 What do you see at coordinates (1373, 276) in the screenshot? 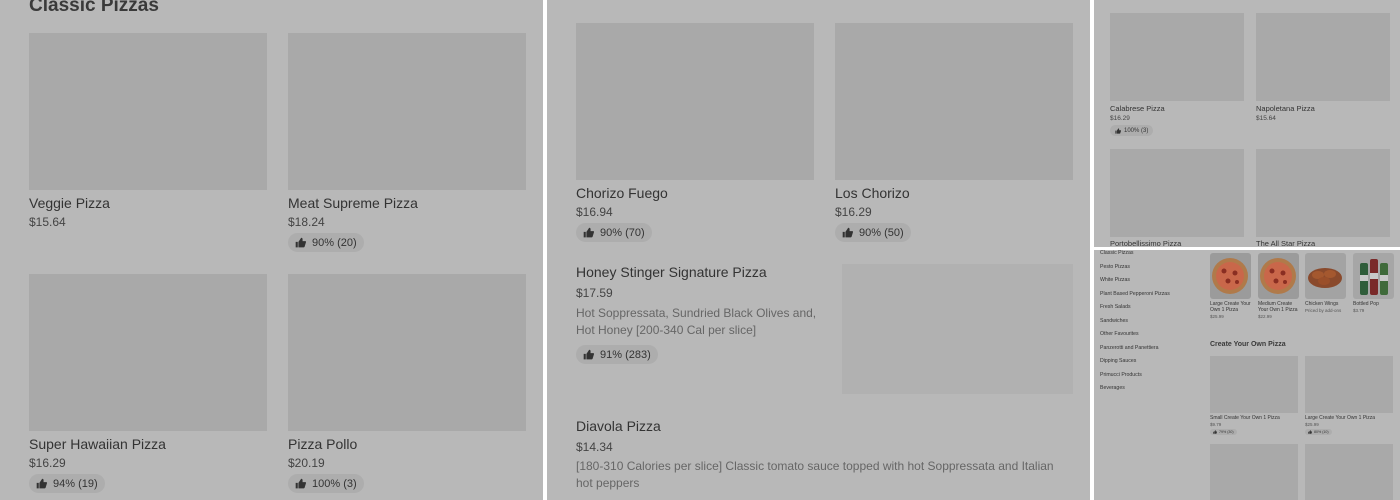
I see `bottled-pop-image` at bounding box center [1373, 276].